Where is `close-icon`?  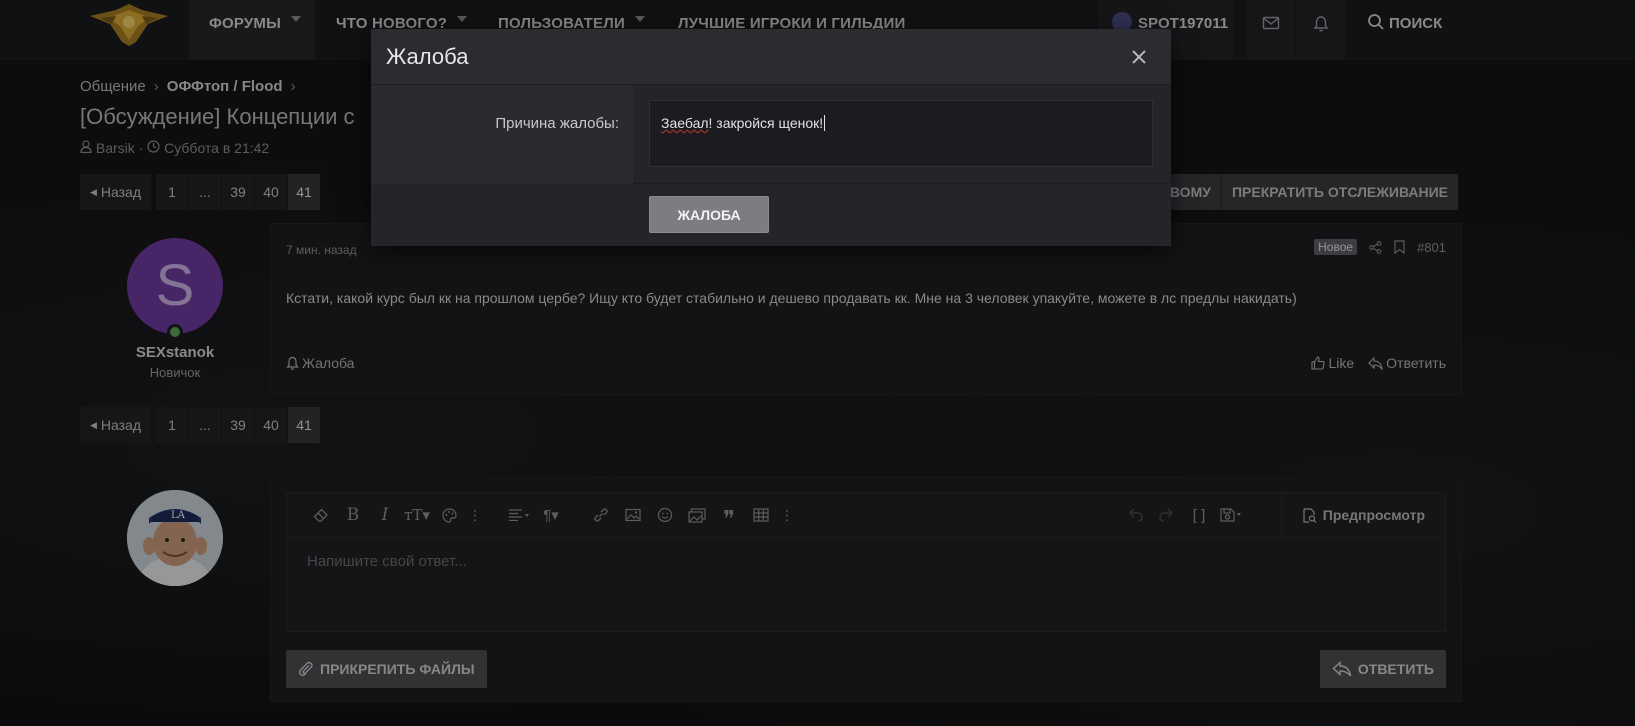 close-icon is located at coordinates (1139, 57).